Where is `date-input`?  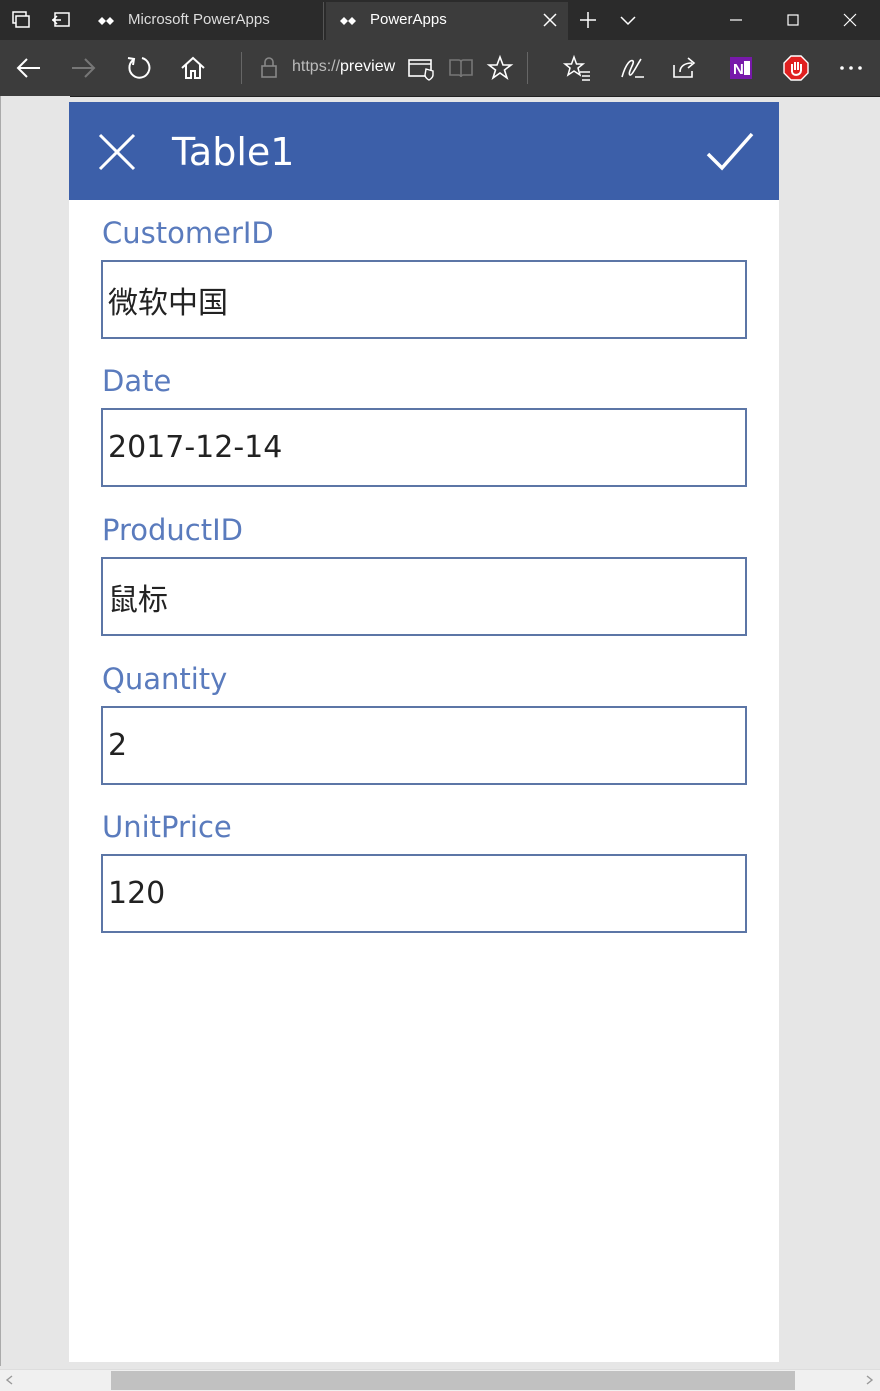
date-input is located at coordinates (424, 447).